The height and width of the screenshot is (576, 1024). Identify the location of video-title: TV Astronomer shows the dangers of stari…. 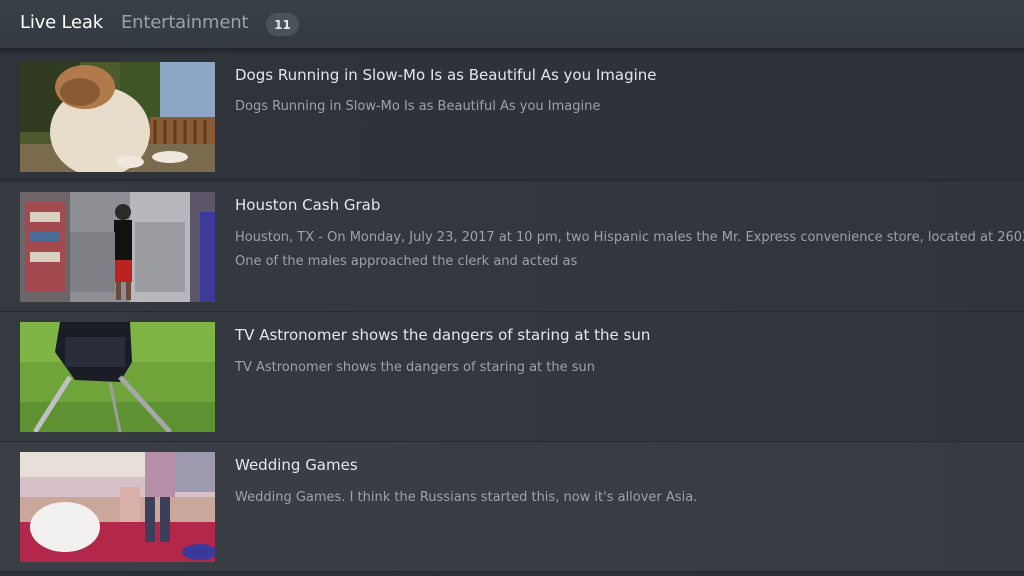
(442, 335).